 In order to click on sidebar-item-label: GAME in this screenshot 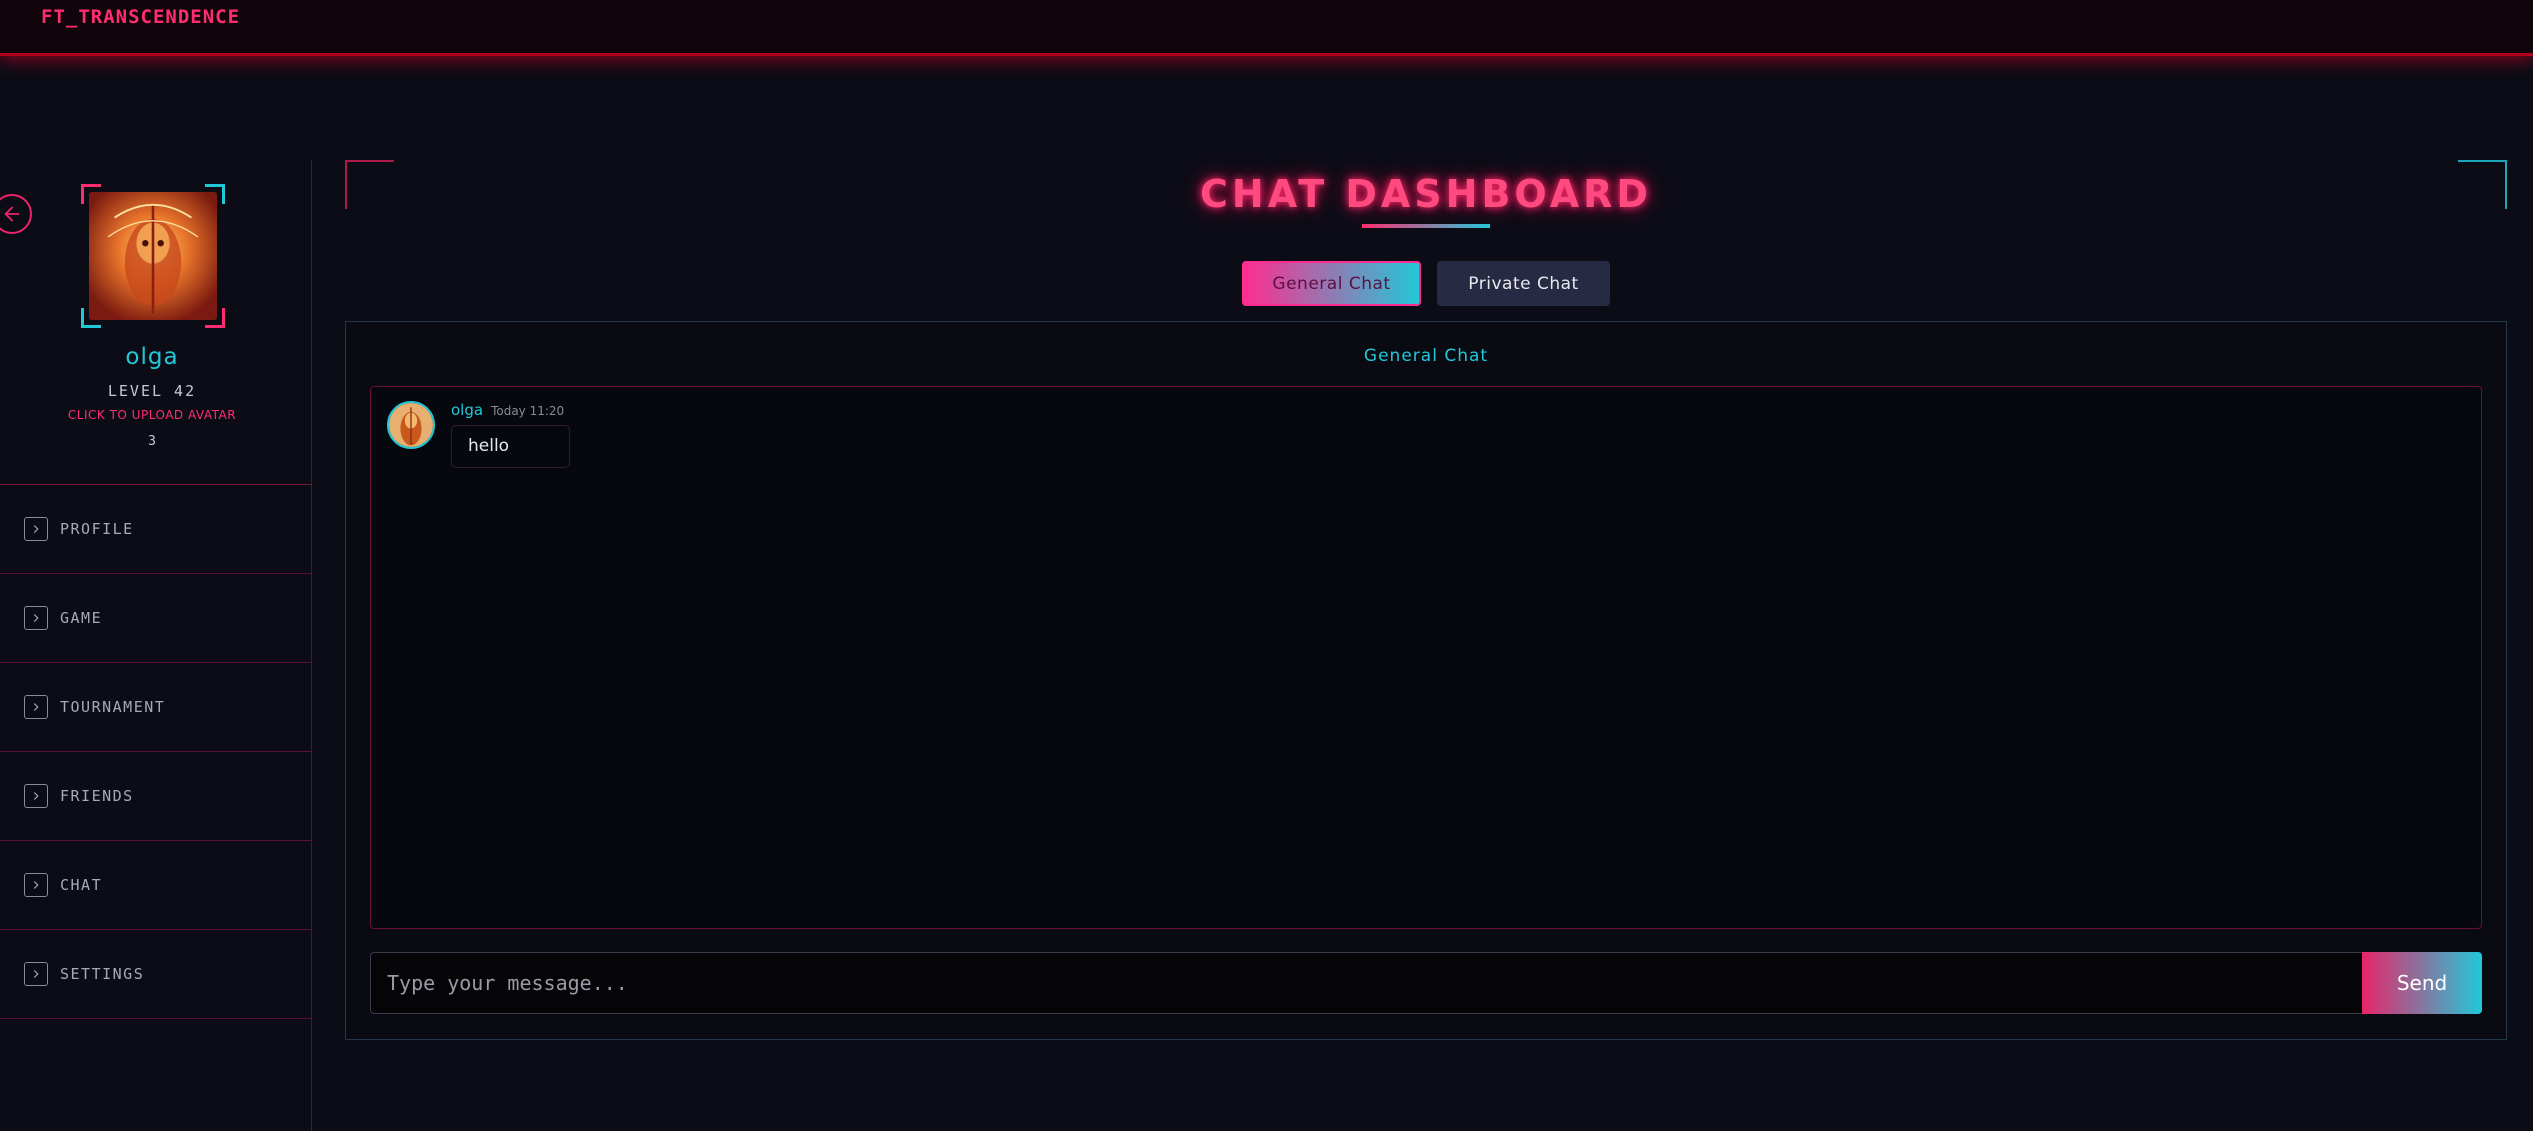, I will do `click(81, 618)`.